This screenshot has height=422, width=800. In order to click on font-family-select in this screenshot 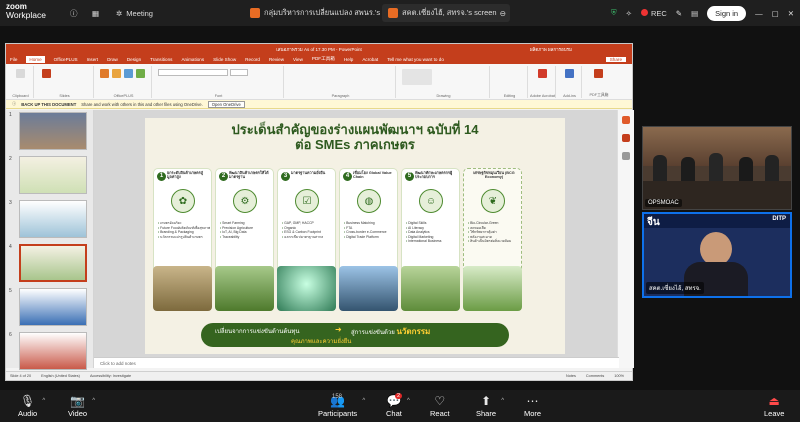, I will do `click(193, 72)`.